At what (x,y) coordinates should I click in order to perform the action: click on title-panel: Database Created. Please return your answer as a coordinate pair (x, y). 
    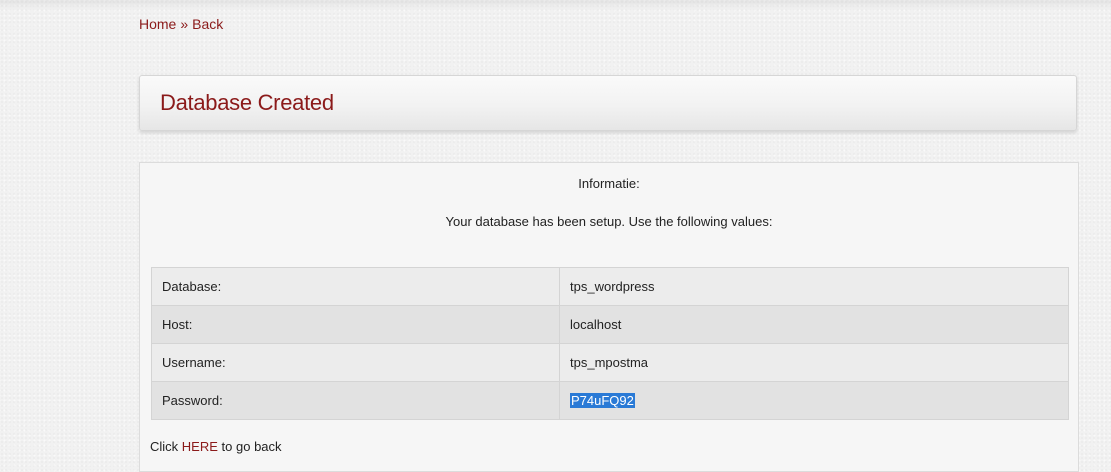
    Looking at the image, I should click on (608, 103).